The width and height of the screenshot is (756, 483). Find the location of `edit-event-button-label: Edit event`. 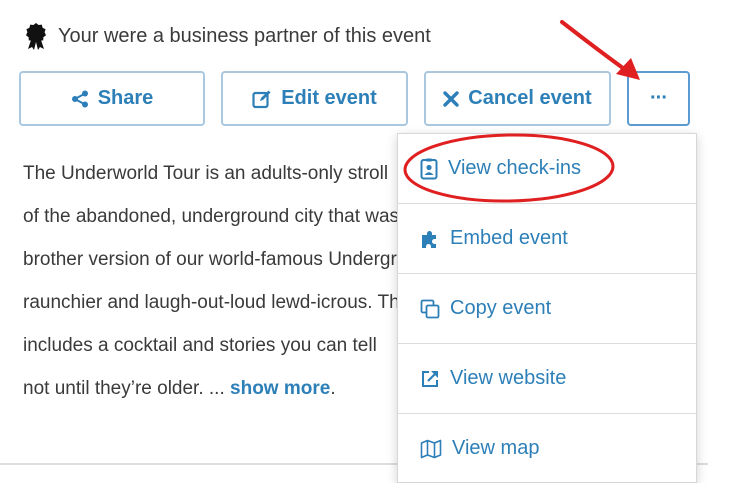

edit-event-button-label: Edit event is located at coordinates (329, 98).